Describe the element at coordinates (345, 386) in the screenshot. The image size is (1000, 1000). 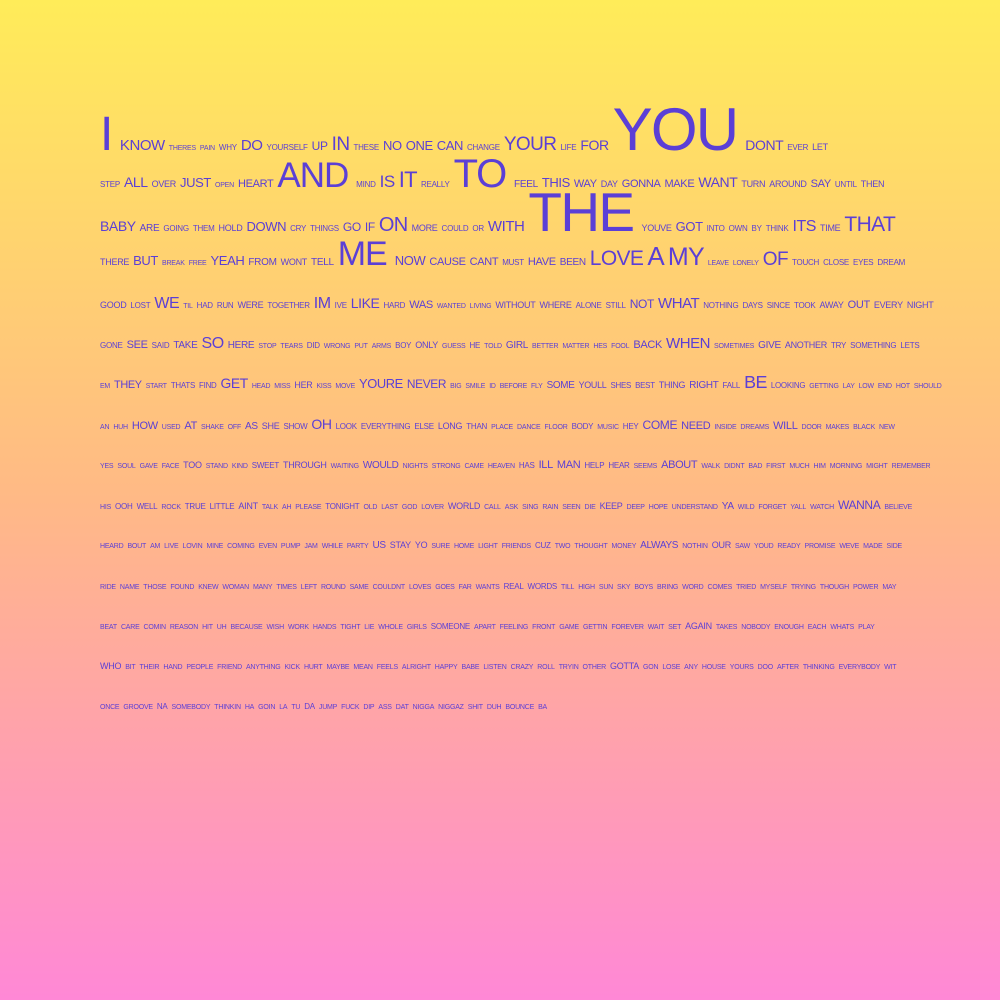
I see `cloud-word: MOVE` at that location.